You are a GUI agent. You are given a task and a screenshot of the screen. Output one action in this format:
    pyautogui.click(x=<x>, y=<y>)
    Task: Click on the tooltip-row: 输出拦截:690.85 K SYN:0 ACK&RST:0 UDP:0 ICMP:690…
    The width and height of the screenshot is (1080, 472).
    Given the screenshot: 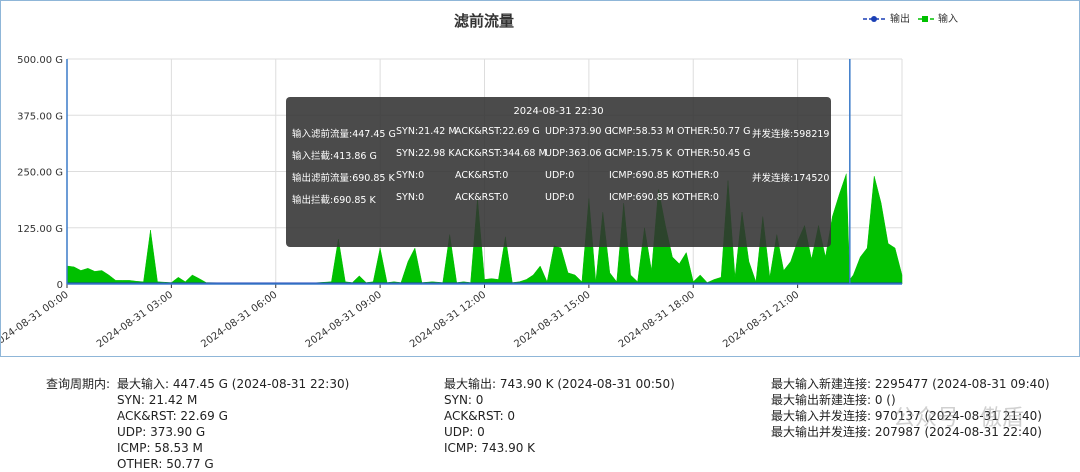 What is the action you would take?
    pyautogui.click(x=558, y=199)
    